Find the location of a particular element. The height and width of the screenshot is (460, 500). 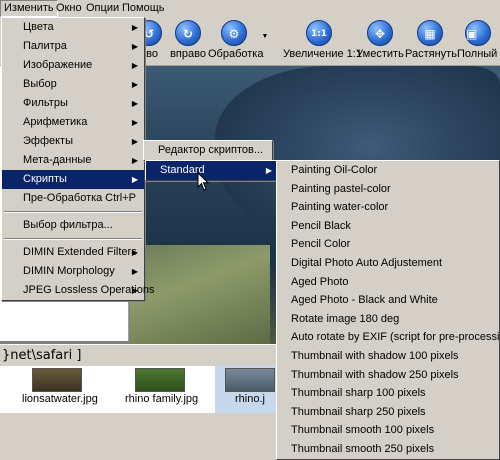

thumbnail-item: lionsatwater.jpg is located at coordinates (60, 389).